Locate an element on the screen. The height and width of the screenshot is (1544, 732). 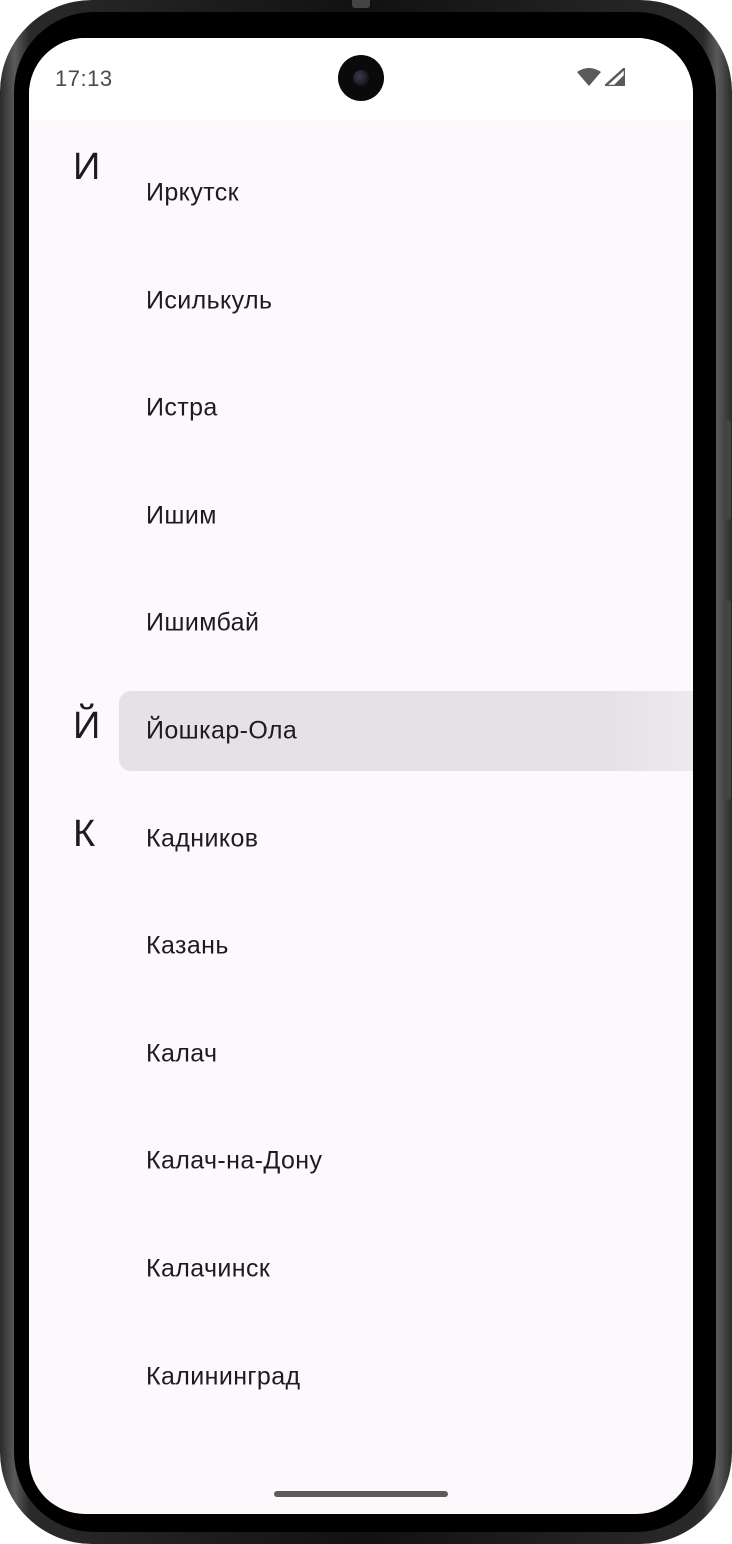
section-letter: К is located at coordinates (84, 833).